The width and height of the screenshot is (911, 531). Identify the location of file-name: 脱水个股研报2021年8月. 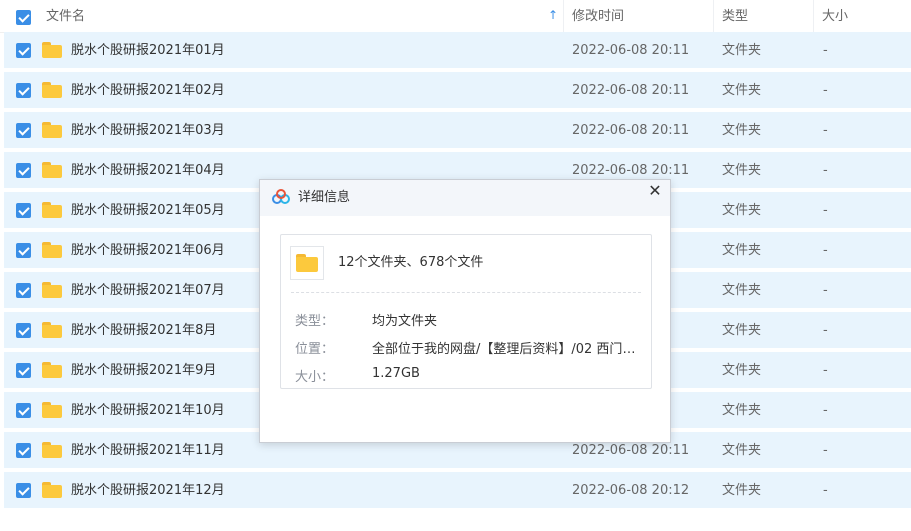
(143, 331).